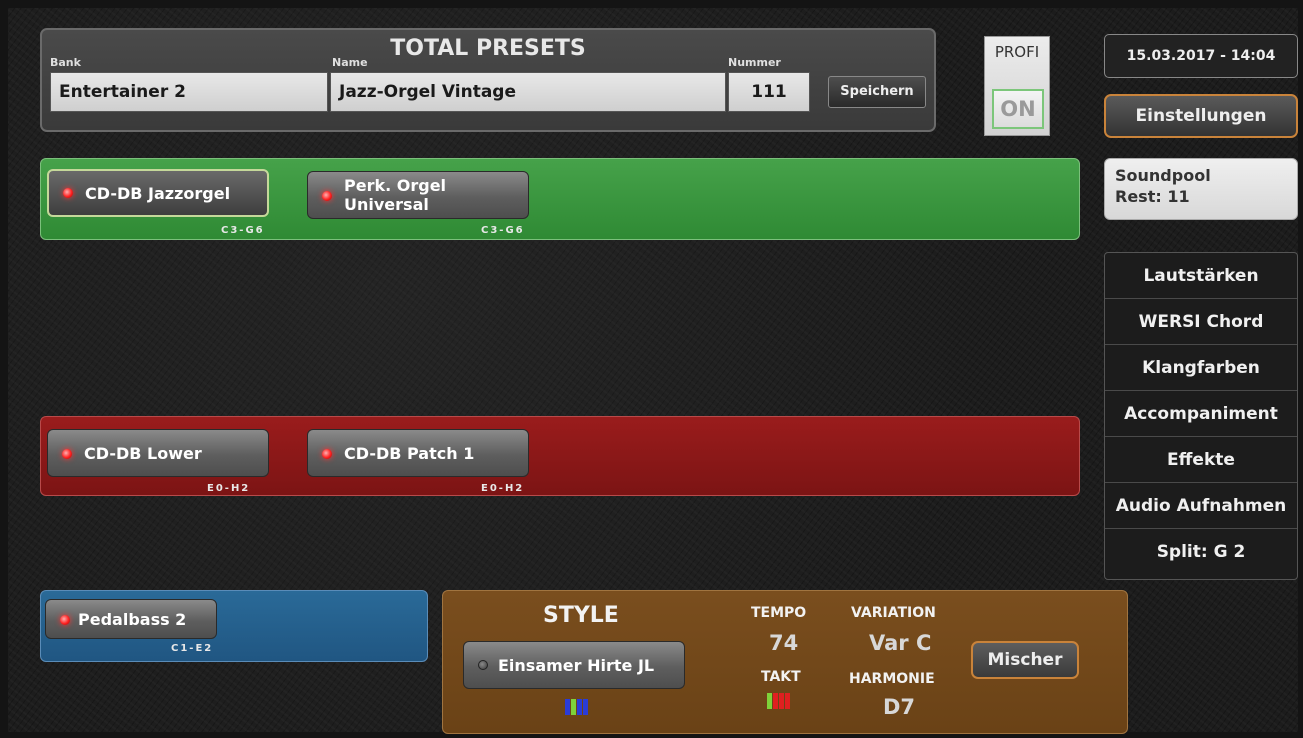  Describe the element at coordinates (783, 643) in the screenshot. I see `tempo-value: 74` at that location.